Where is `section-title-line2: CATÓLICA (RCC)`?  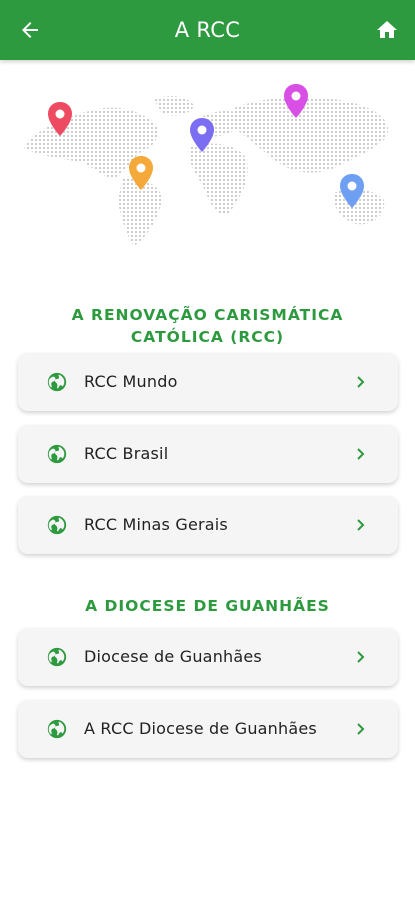 section-title-line2: CATÓLICA (RCC) is located at coordinates (207, 337).